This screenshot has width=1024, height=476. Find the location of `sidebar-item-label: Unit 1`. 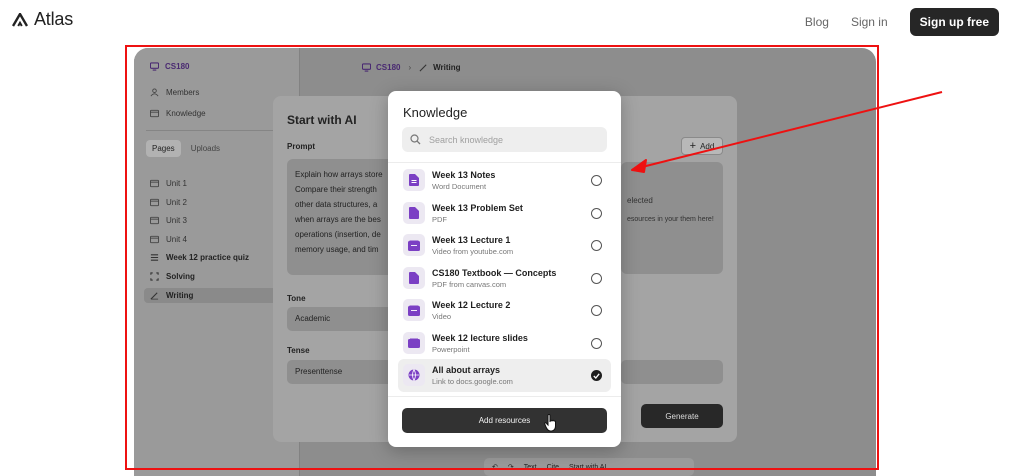

sidebar-item-label: Unit 1 is located at coordinates (176, 183).